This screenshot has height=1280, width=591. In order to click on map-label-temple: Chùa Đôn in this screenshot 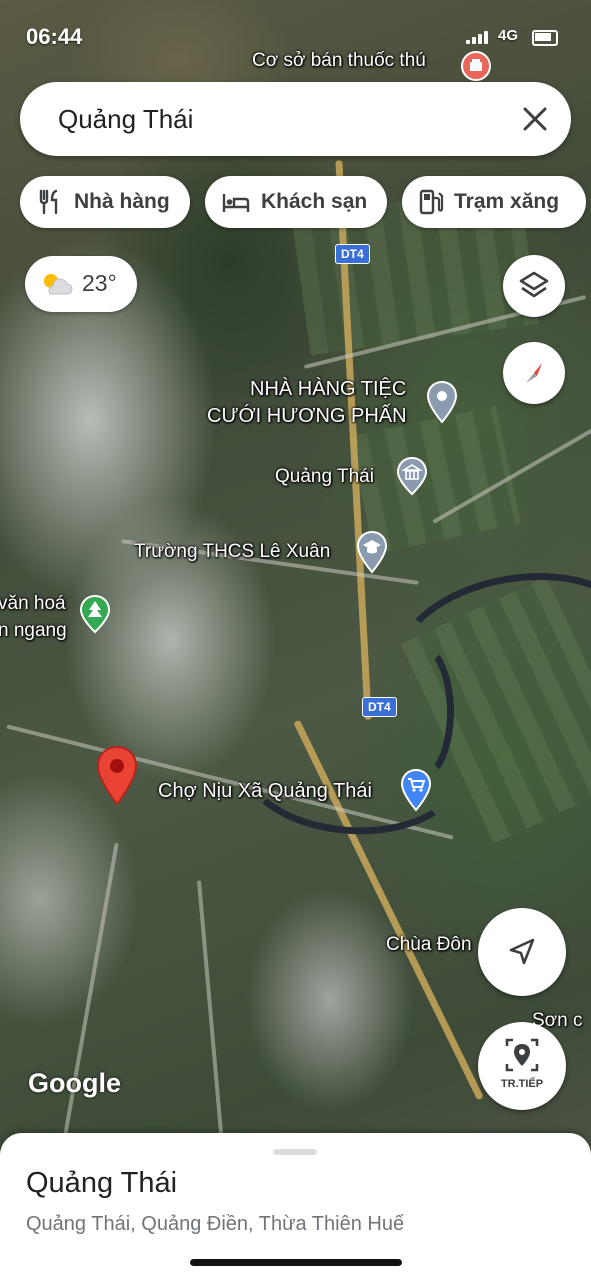, I will do `click(429, 945)`.